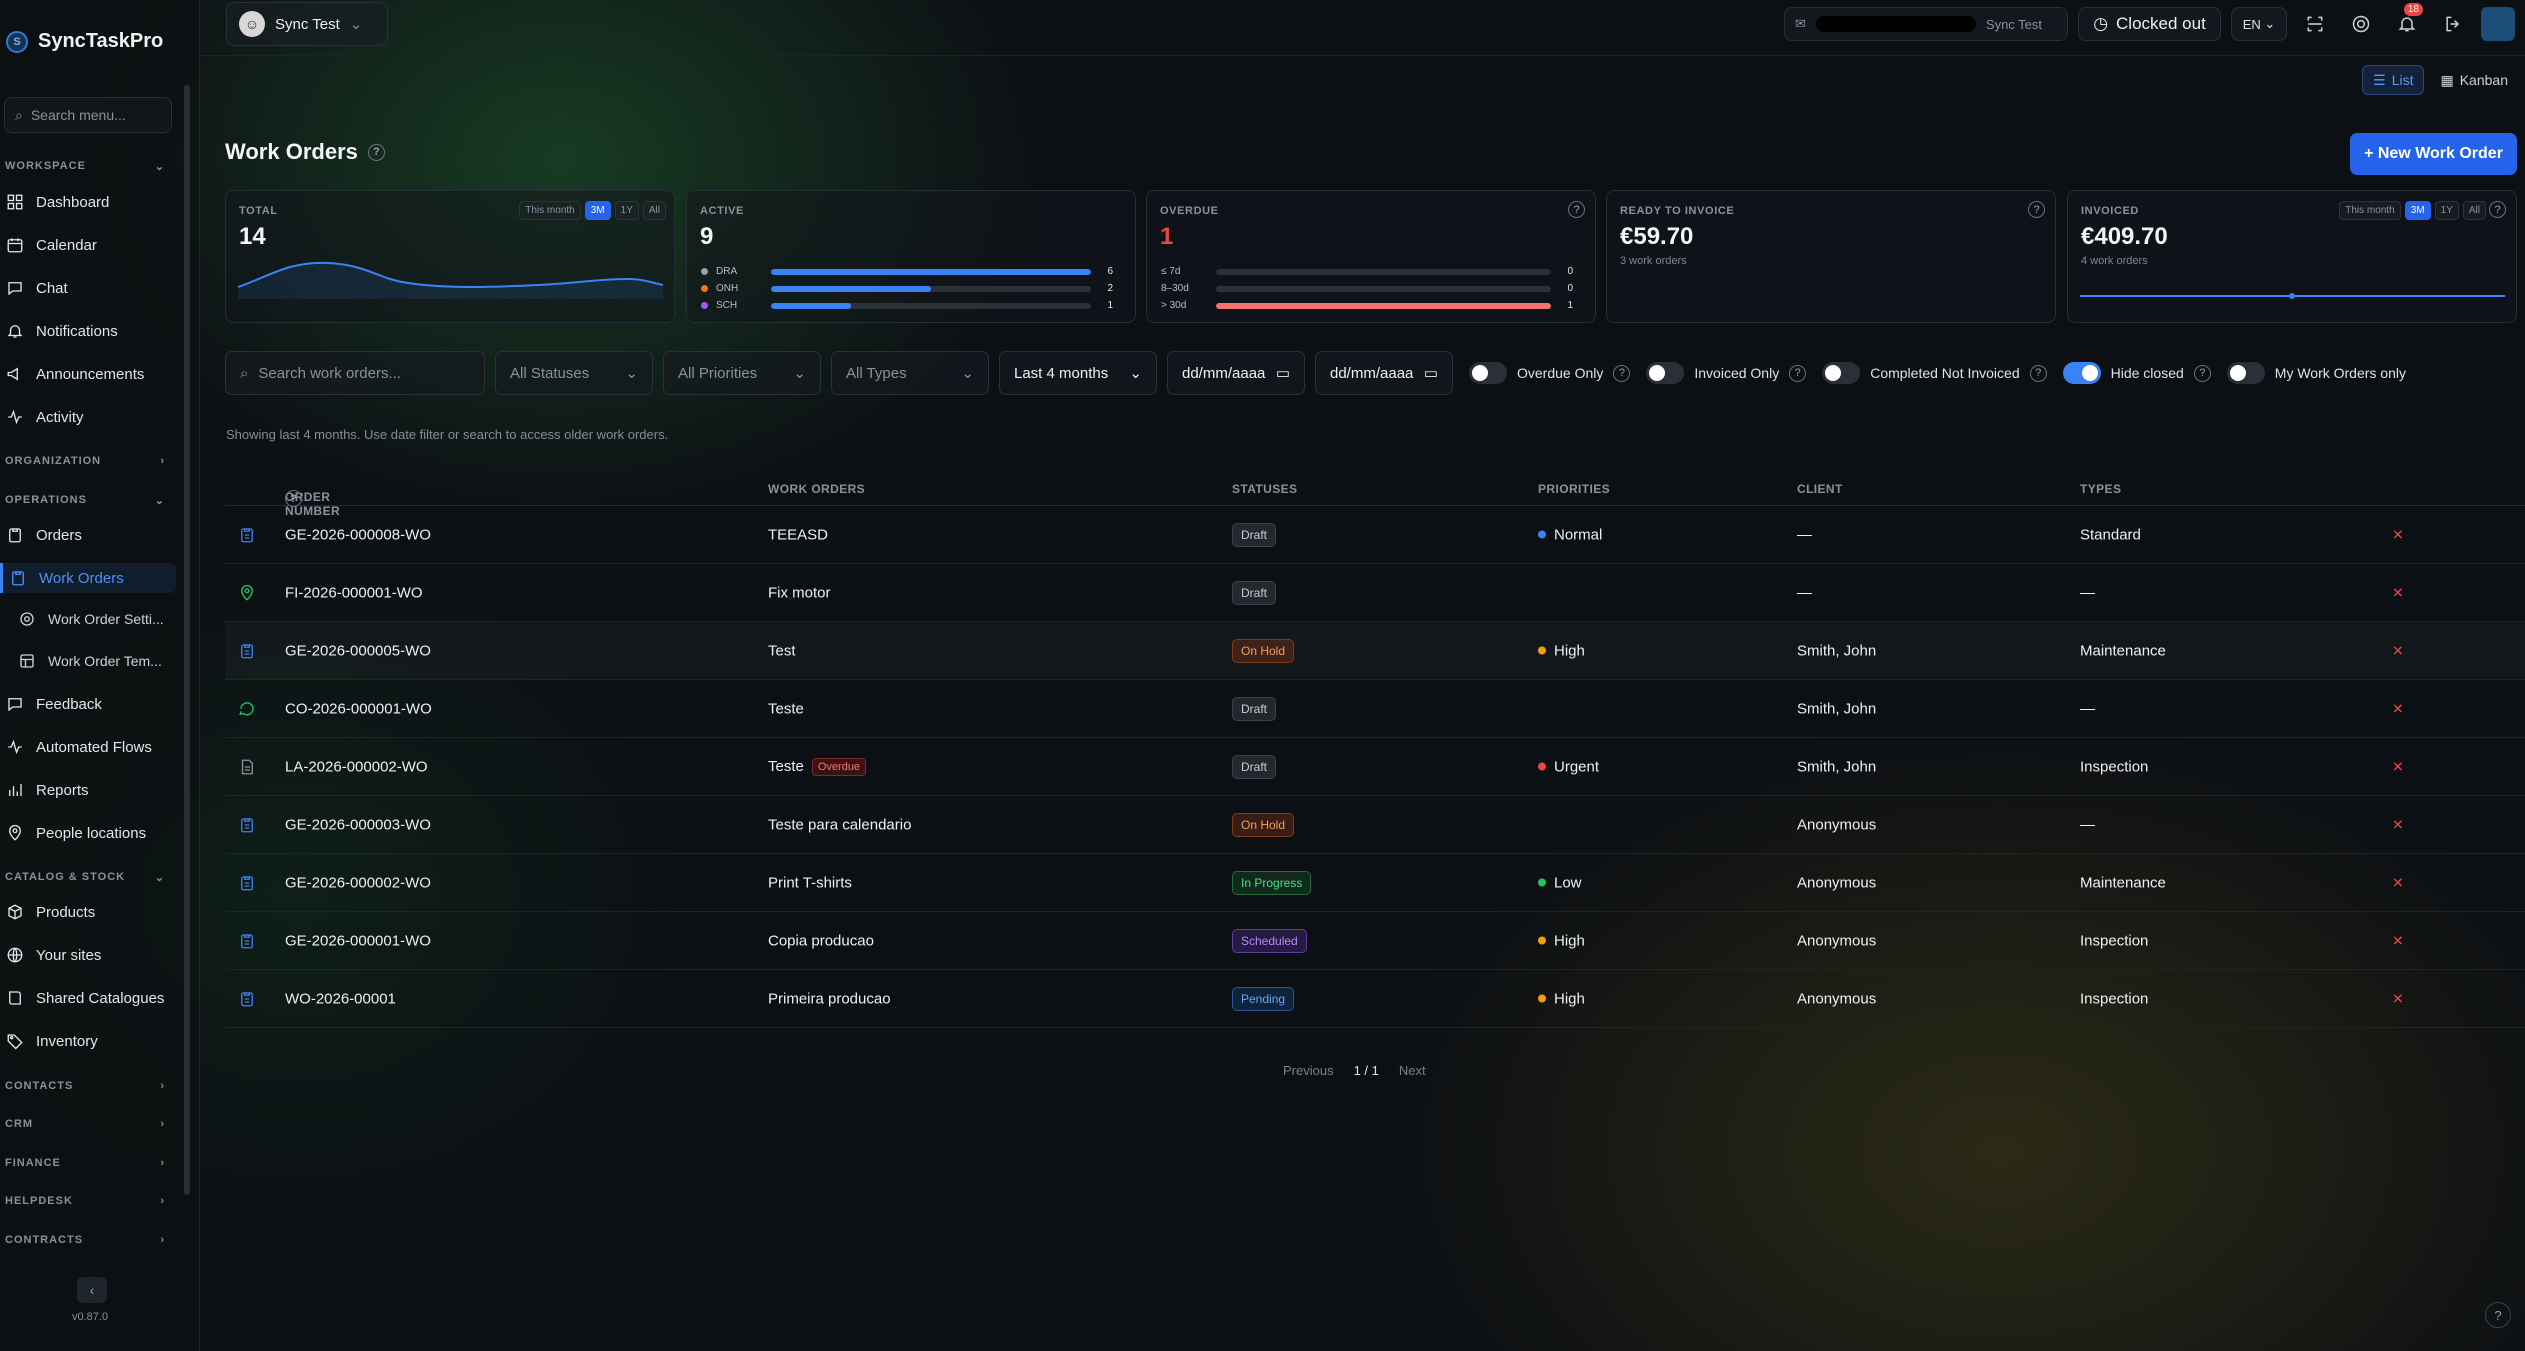 Image resolution: width=2525 pixels, height=1351 pixels. What do you see at coordinates (57, 202) in the screenshot?
I see `sidebar-item-dashboard: Dashboard` at bounding box center [57, 202].